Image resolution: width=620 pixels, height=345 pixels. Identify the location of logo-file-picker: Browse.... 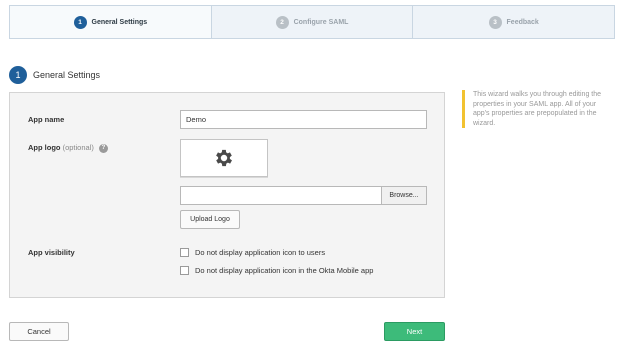
(303, 195).